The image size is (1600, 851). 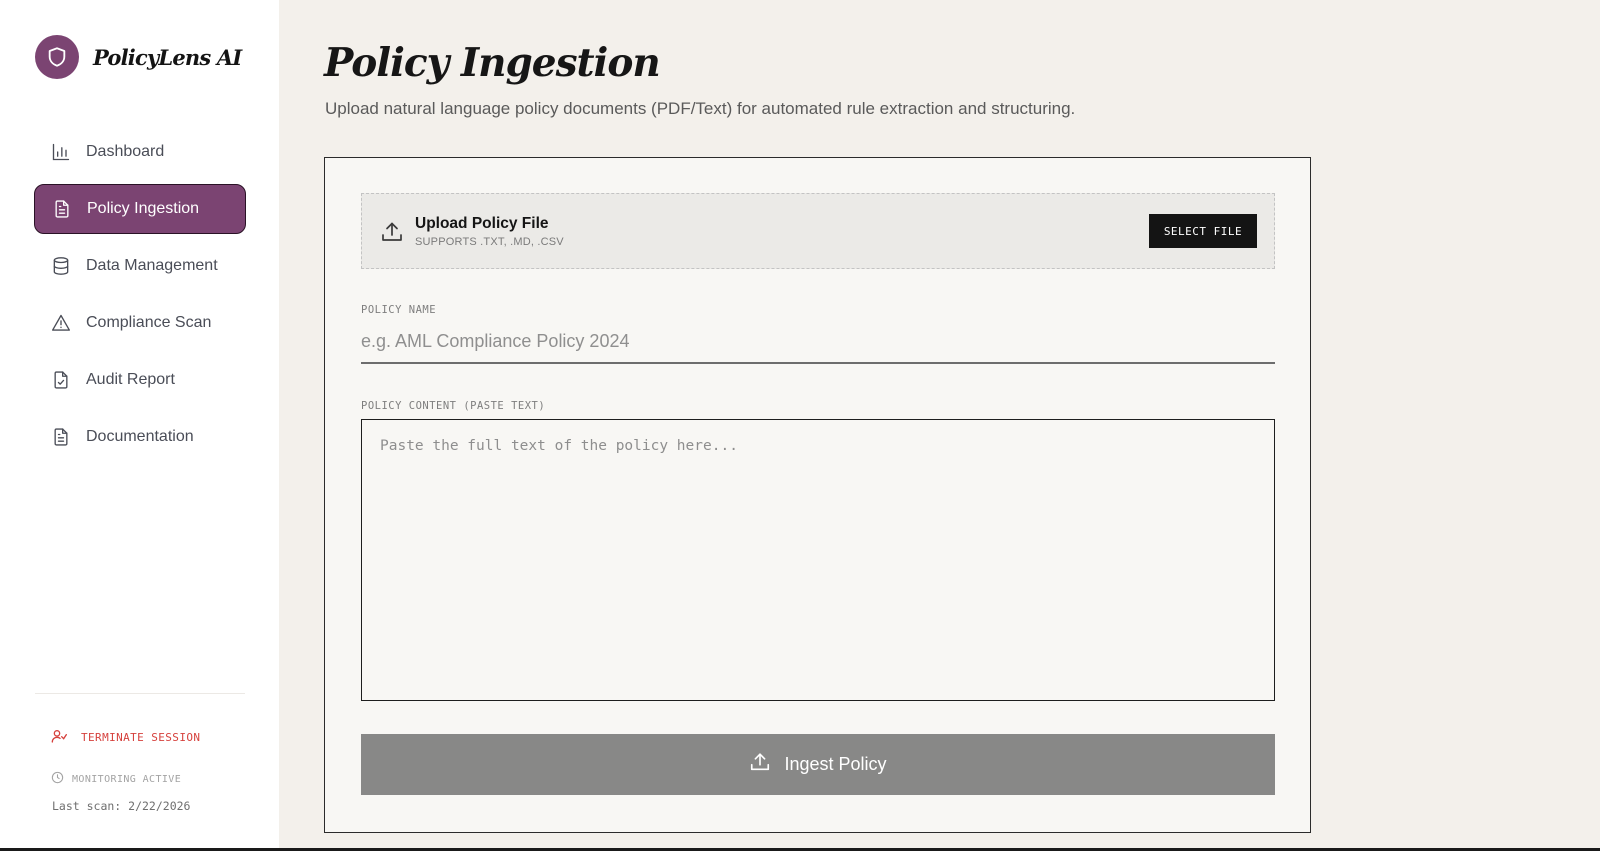 What do you see at coordinates (59, 737) in the screenshot?
I see `user-x-icon` at bounding box center [59, 737].